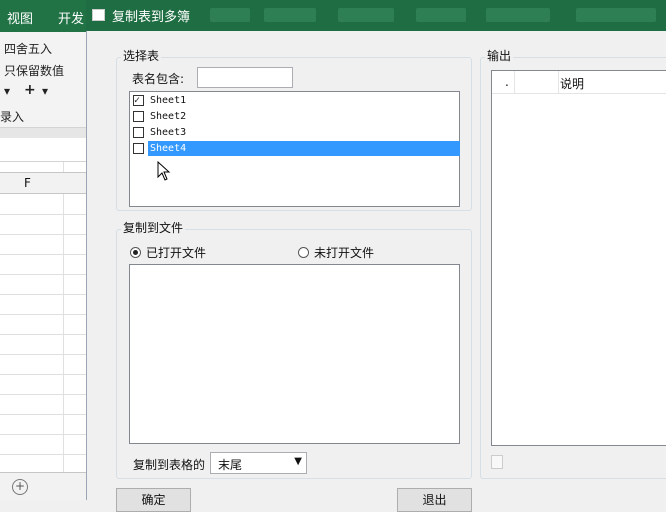 This screenshot has height=512, width=666. Describe the element at coordinates (34, 70) in the screenshot. I see `keep-values-button: 只保留数值` at that location.